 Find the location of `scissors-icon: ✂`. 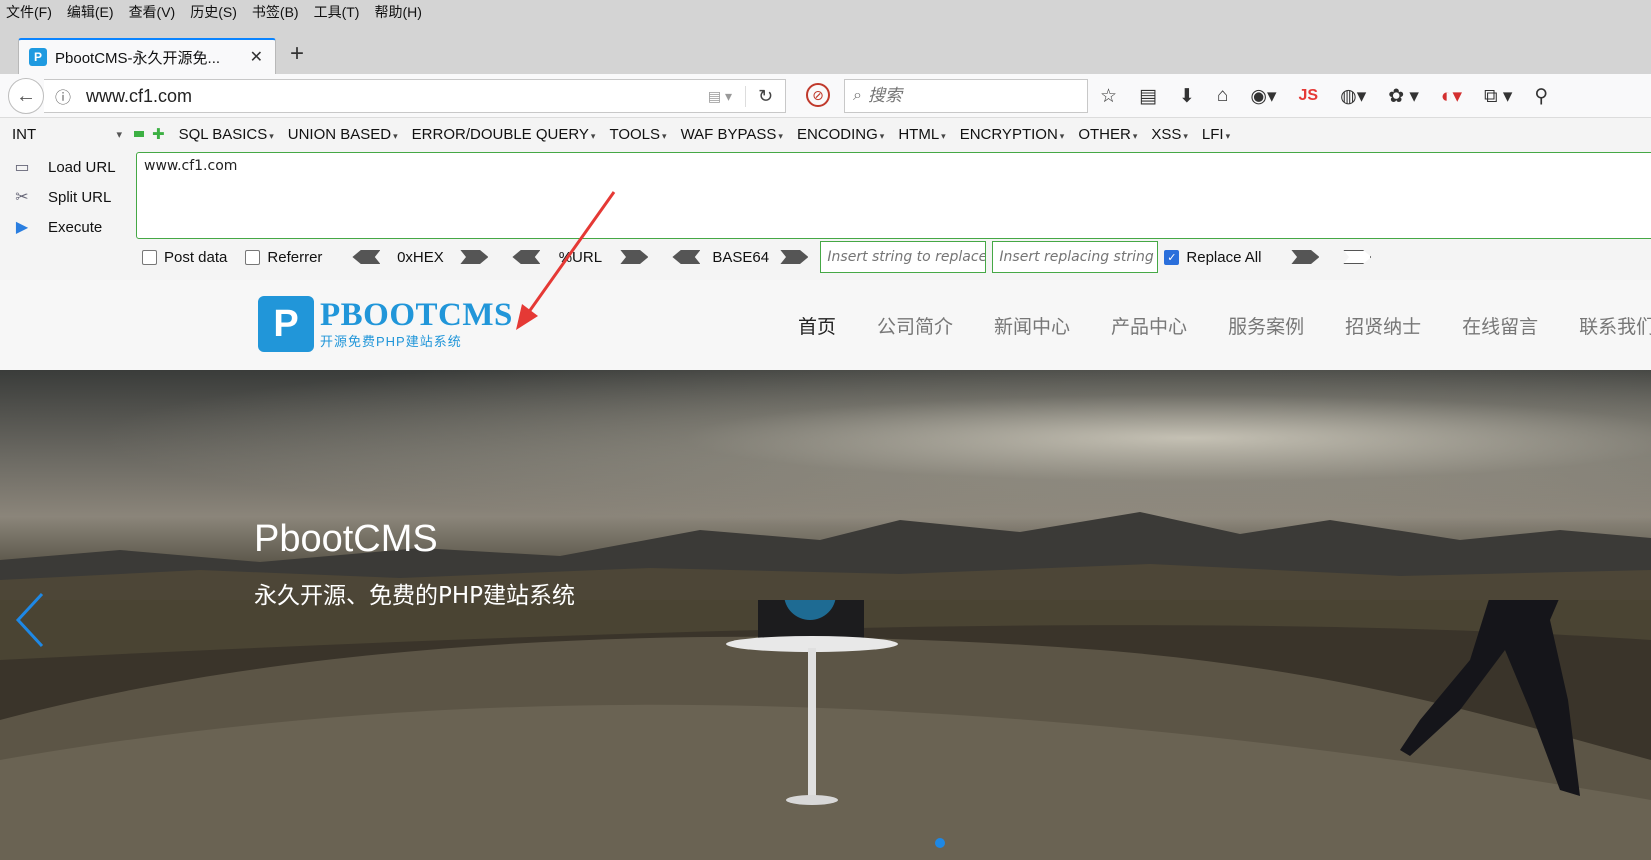

scissors-icon: ✂ is located at coordinates (22, 197).